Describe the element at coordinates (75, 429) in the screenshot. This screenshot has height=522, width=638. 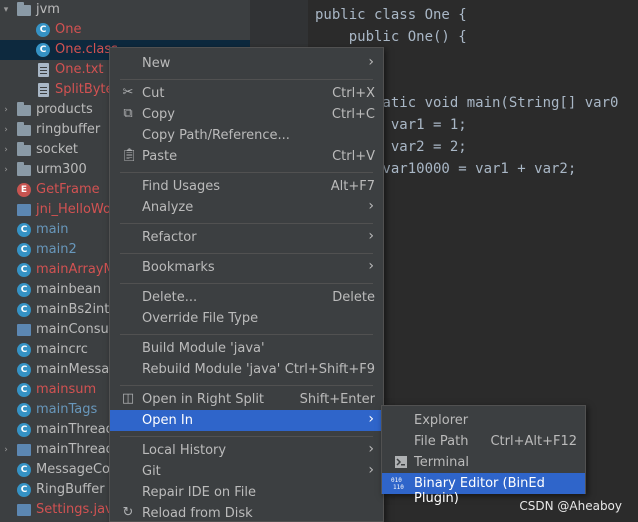
I see `tree-item-label: mainThread` at that location.